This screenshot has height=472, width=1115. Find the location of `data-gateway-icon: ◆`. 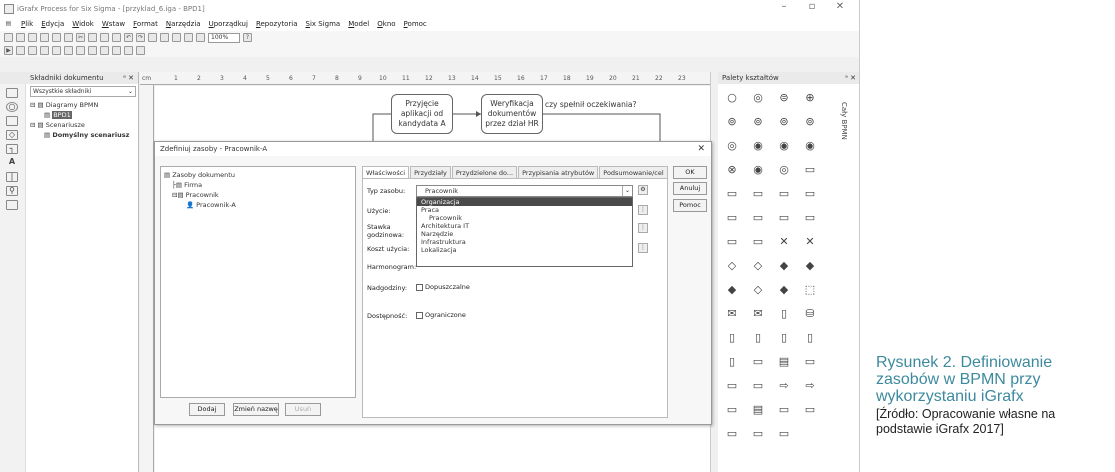

data-gateway-icon: ◆ is located at coordinates (732, 289).